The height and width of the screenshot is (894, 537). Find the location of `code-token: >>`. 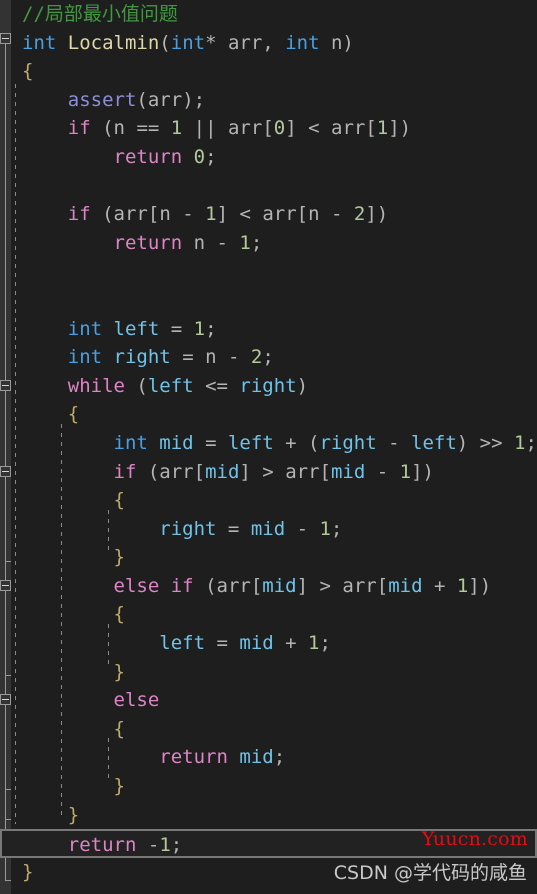

code-token: >> is located at coordinates (496, 442).